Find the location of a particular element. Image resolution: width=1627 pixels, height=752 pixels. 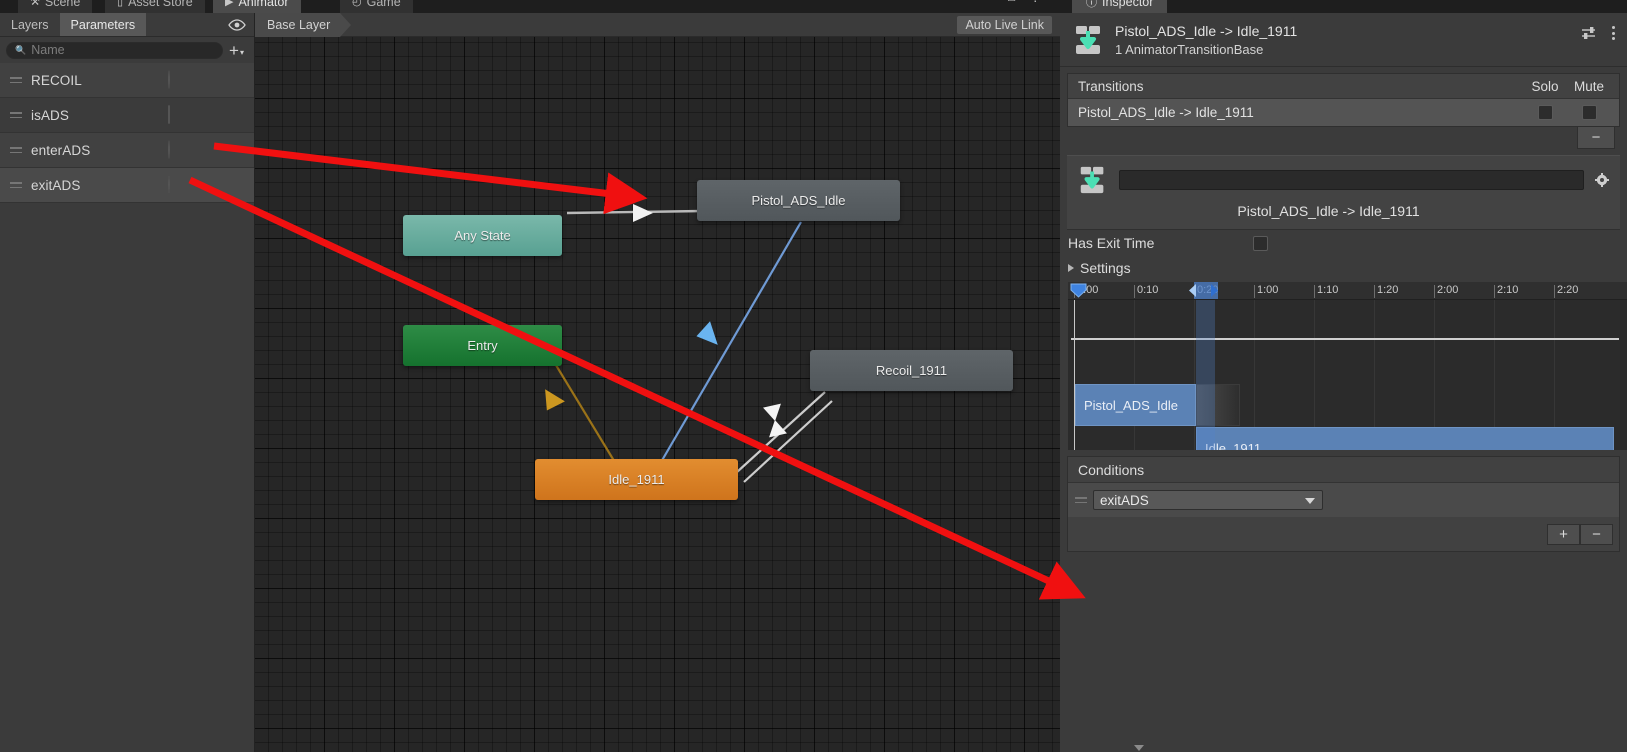

settings-label: Settings is located at coordinates (1105, 268).